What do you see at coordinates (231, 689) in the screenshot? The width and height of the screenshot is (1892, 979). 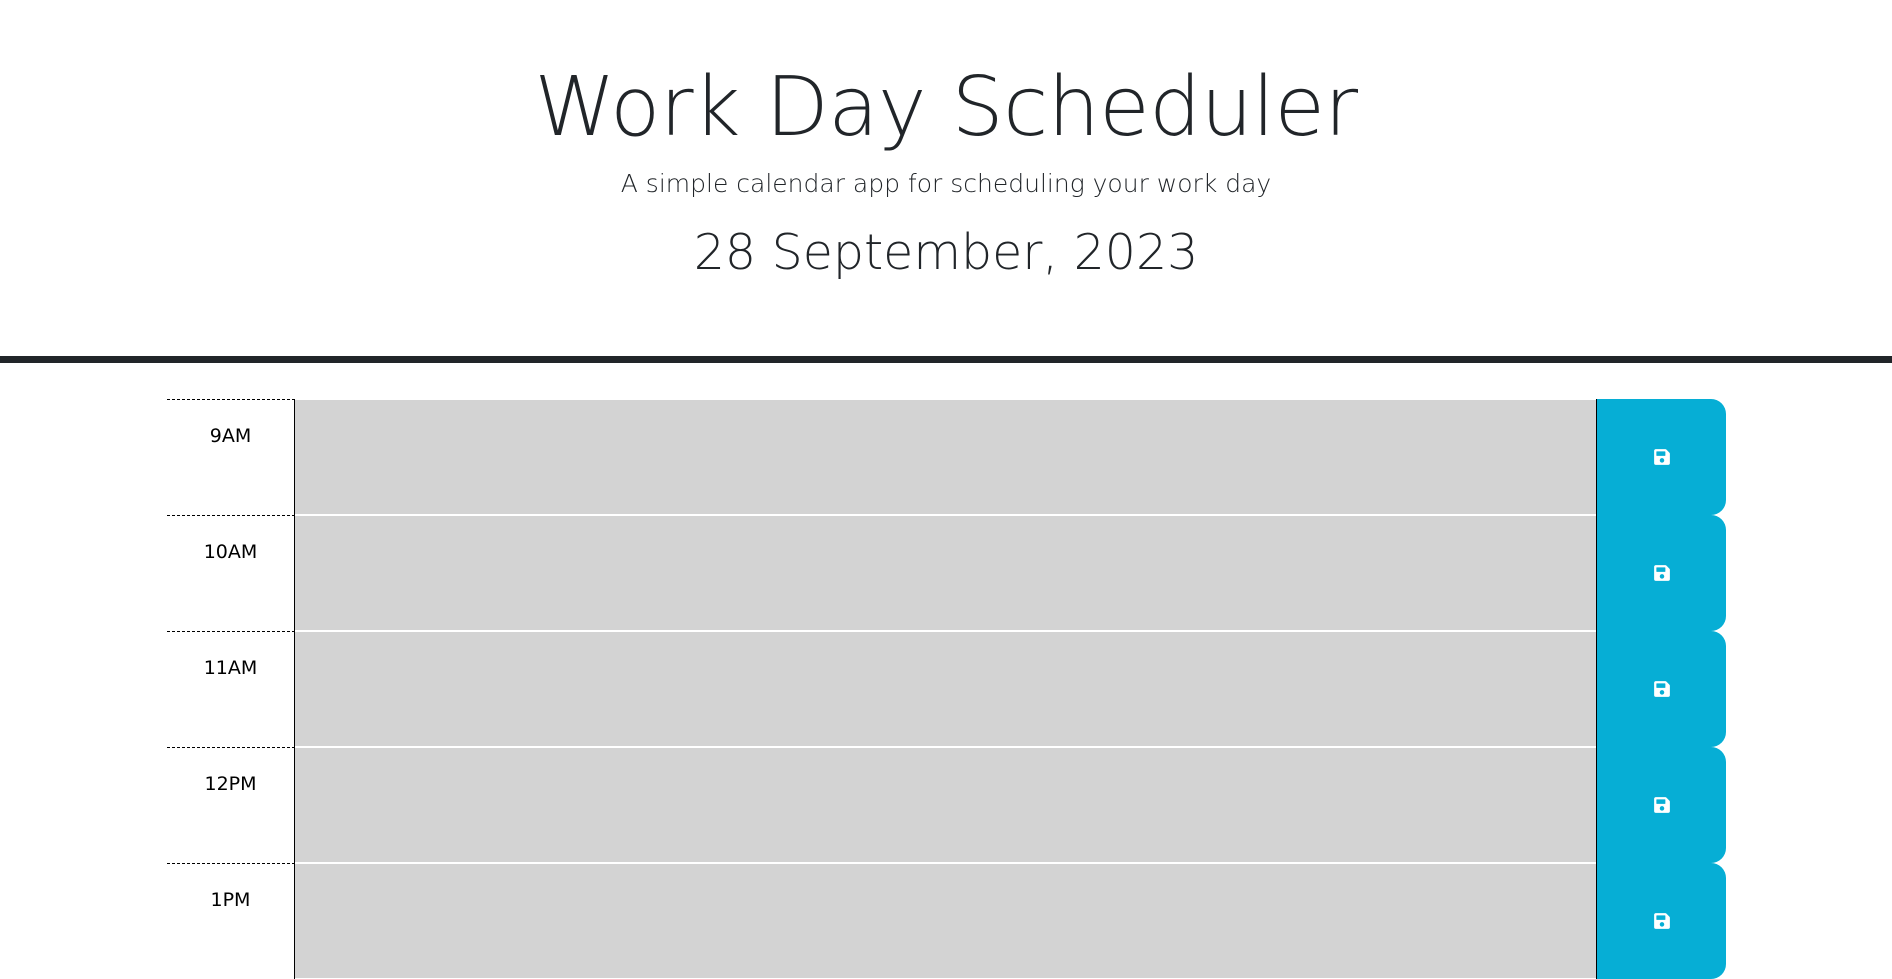 I see `hour-label: 11AM` at bounding box center [231, 689].